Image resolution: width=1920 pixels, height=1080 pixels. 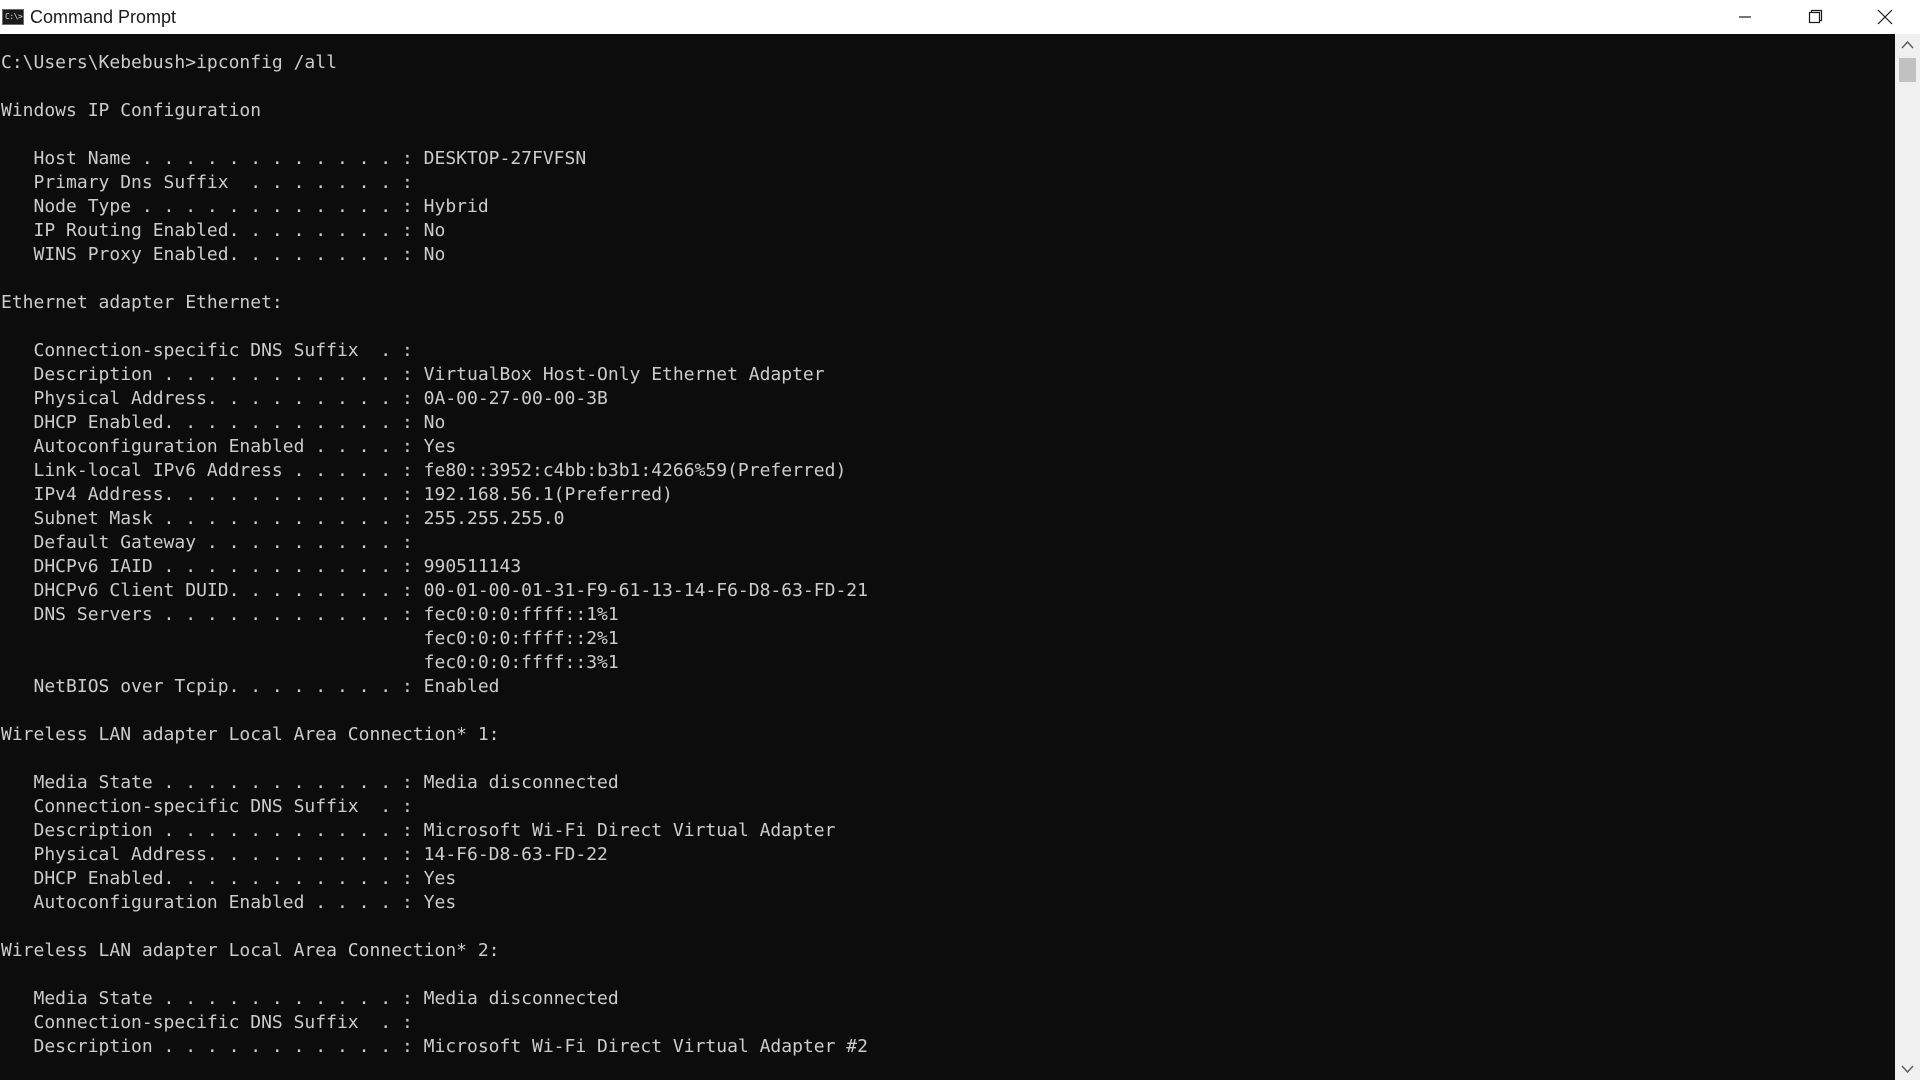 I want to click on scroll-down-button, so click(x=1907, y=1069).